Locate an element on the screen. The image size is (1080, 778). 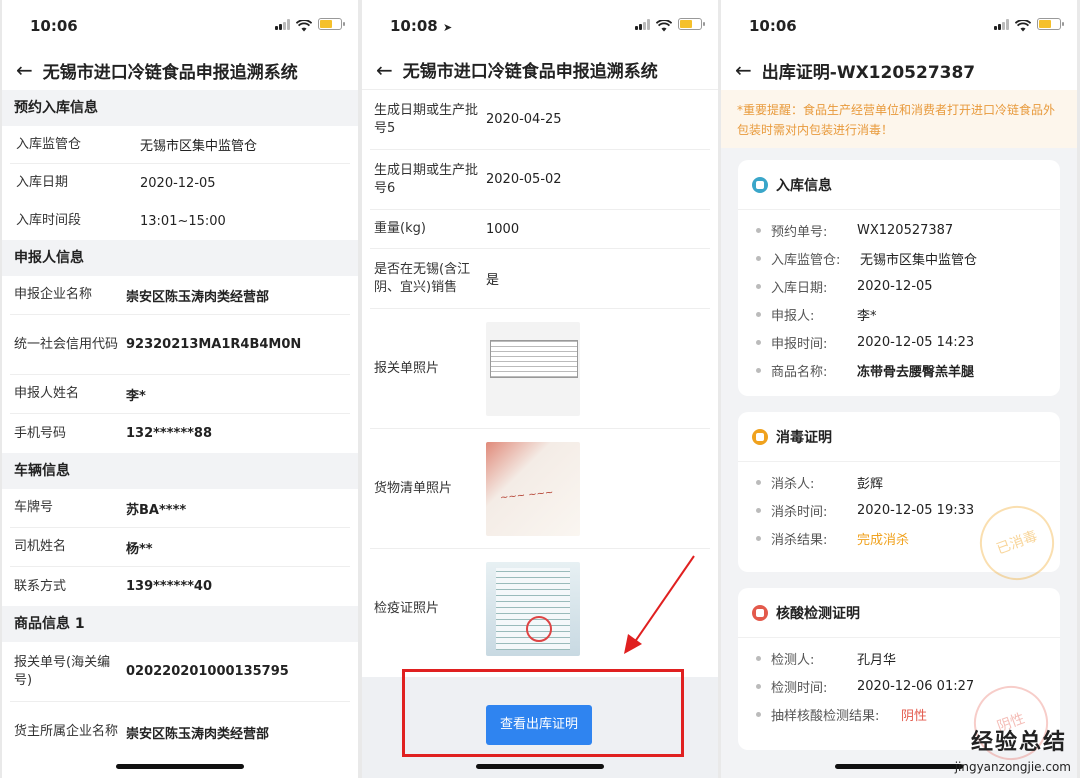
detail-value: 阴性 is located at coordinates (914, 716).